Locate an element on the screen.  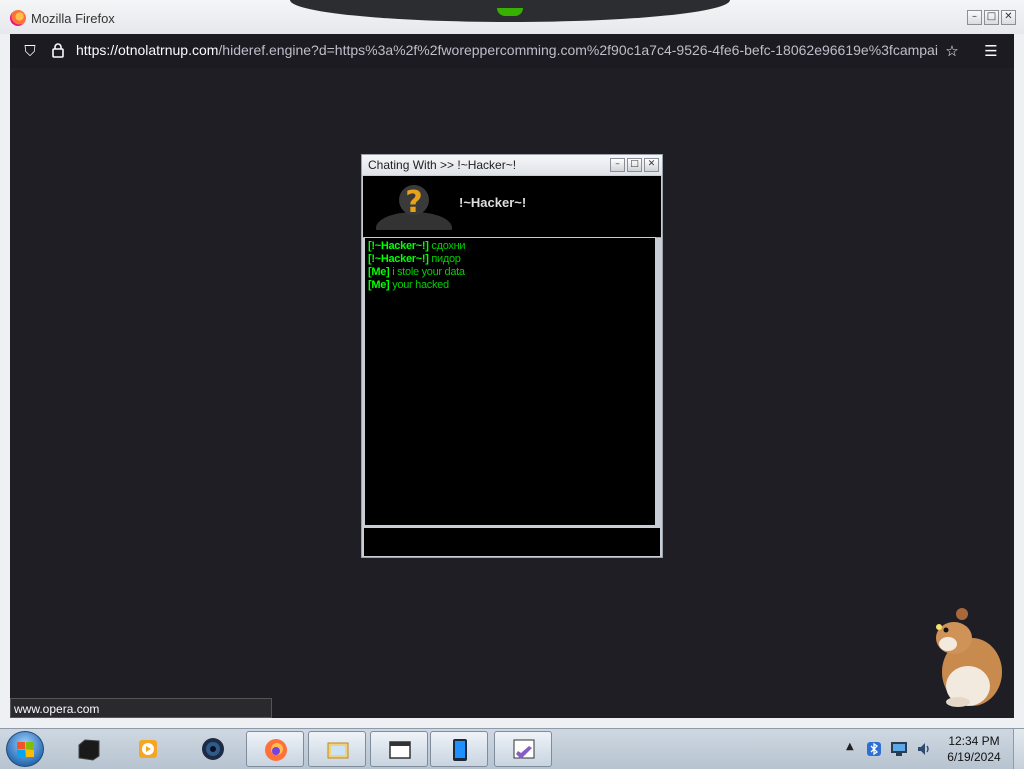
message-text: your hacked is located at coordinates (420, 285).